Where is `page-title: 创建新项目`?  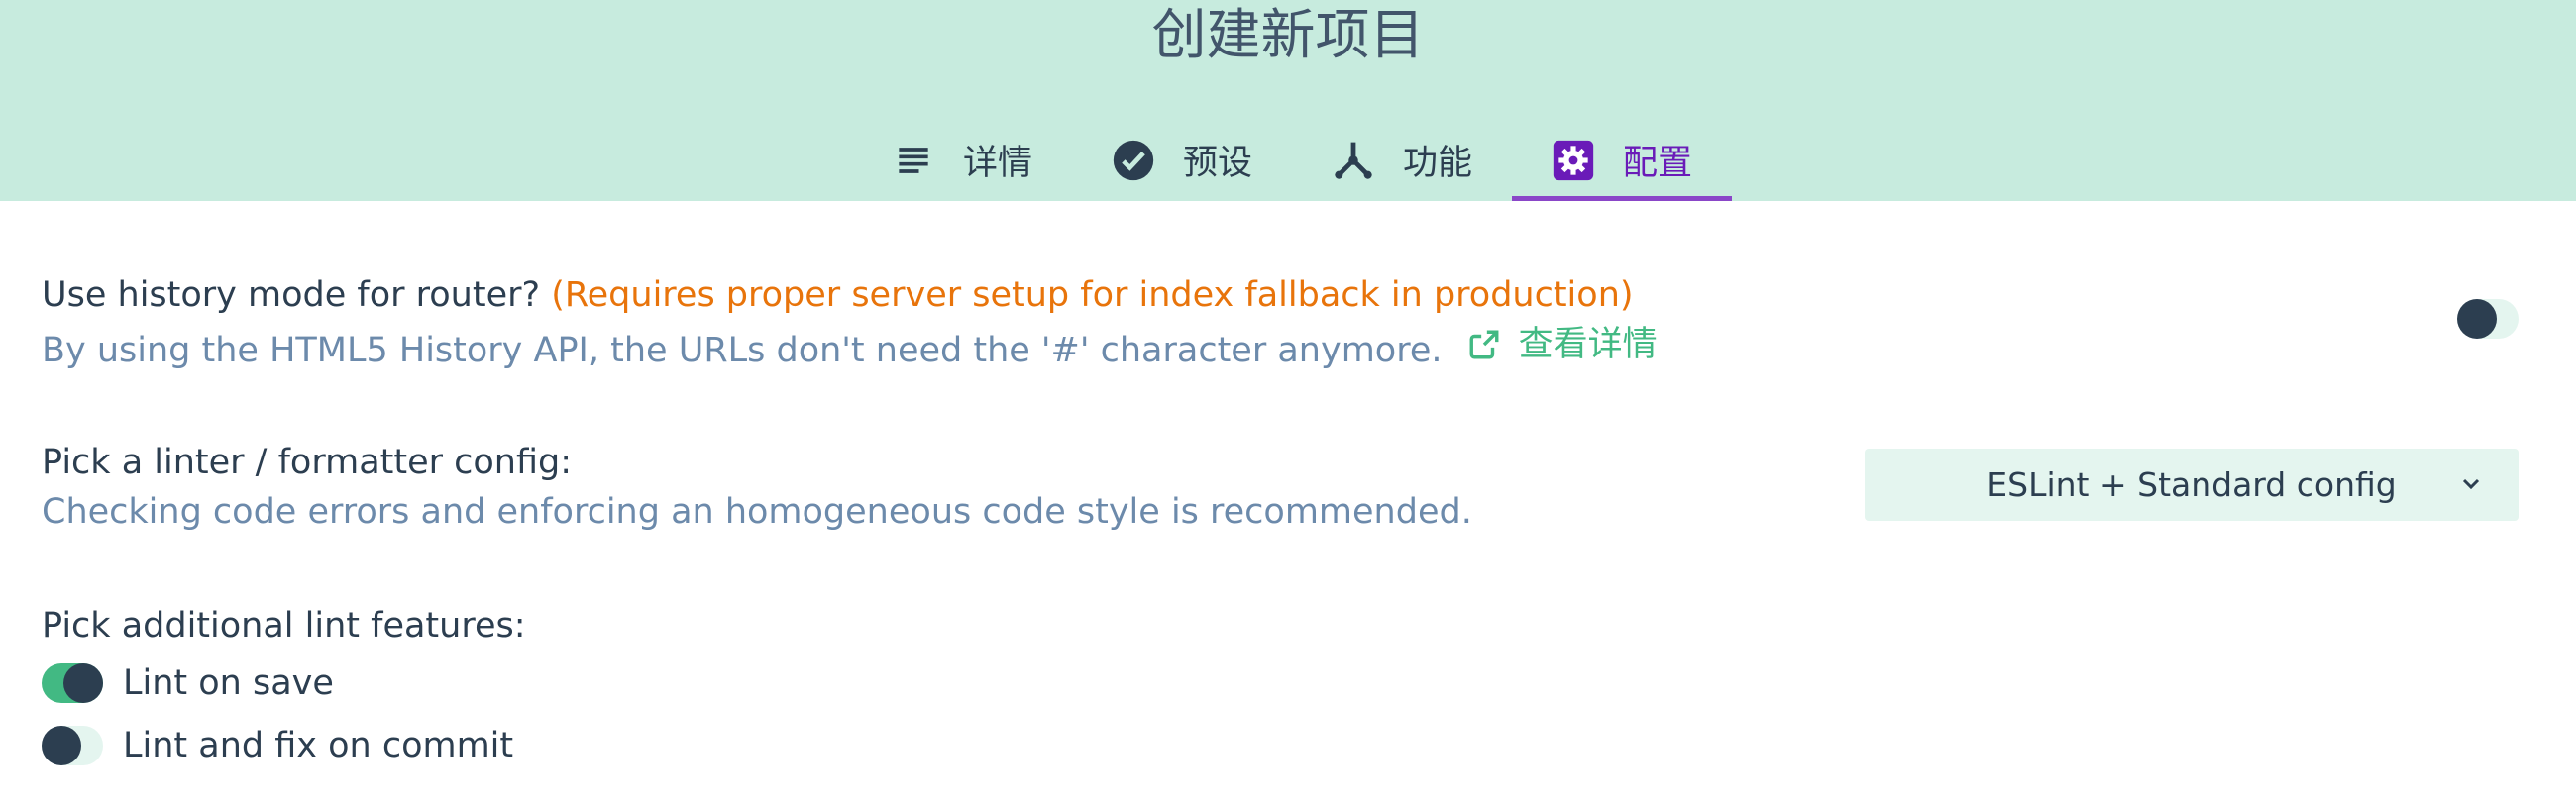
page-title: 创建新项目 is located at coordinates (1288, 34).